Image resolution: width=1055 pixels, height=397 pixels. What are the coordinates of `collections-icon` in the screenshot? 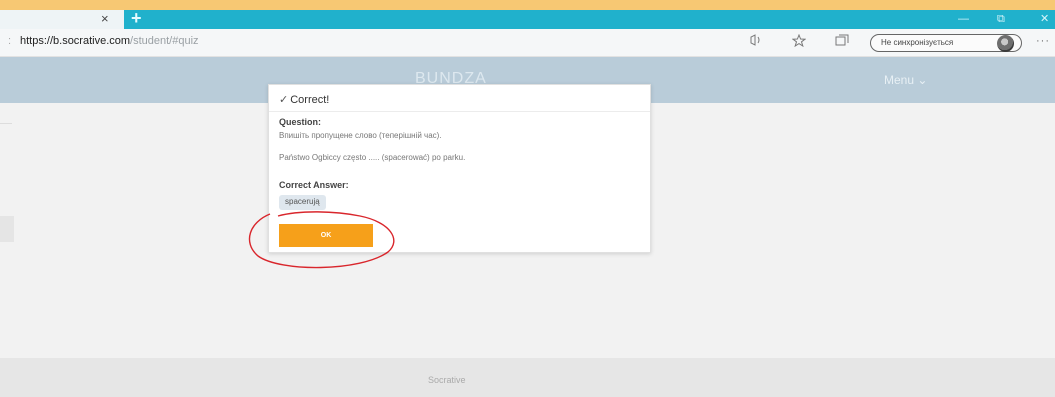 It's located at (842, 41).